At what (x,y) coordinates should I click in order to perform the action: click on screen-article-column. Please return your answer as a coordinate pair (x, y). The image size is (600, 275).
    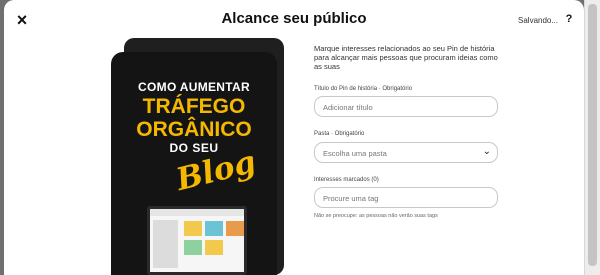
    Looking at the image, I should click on (165, 244).